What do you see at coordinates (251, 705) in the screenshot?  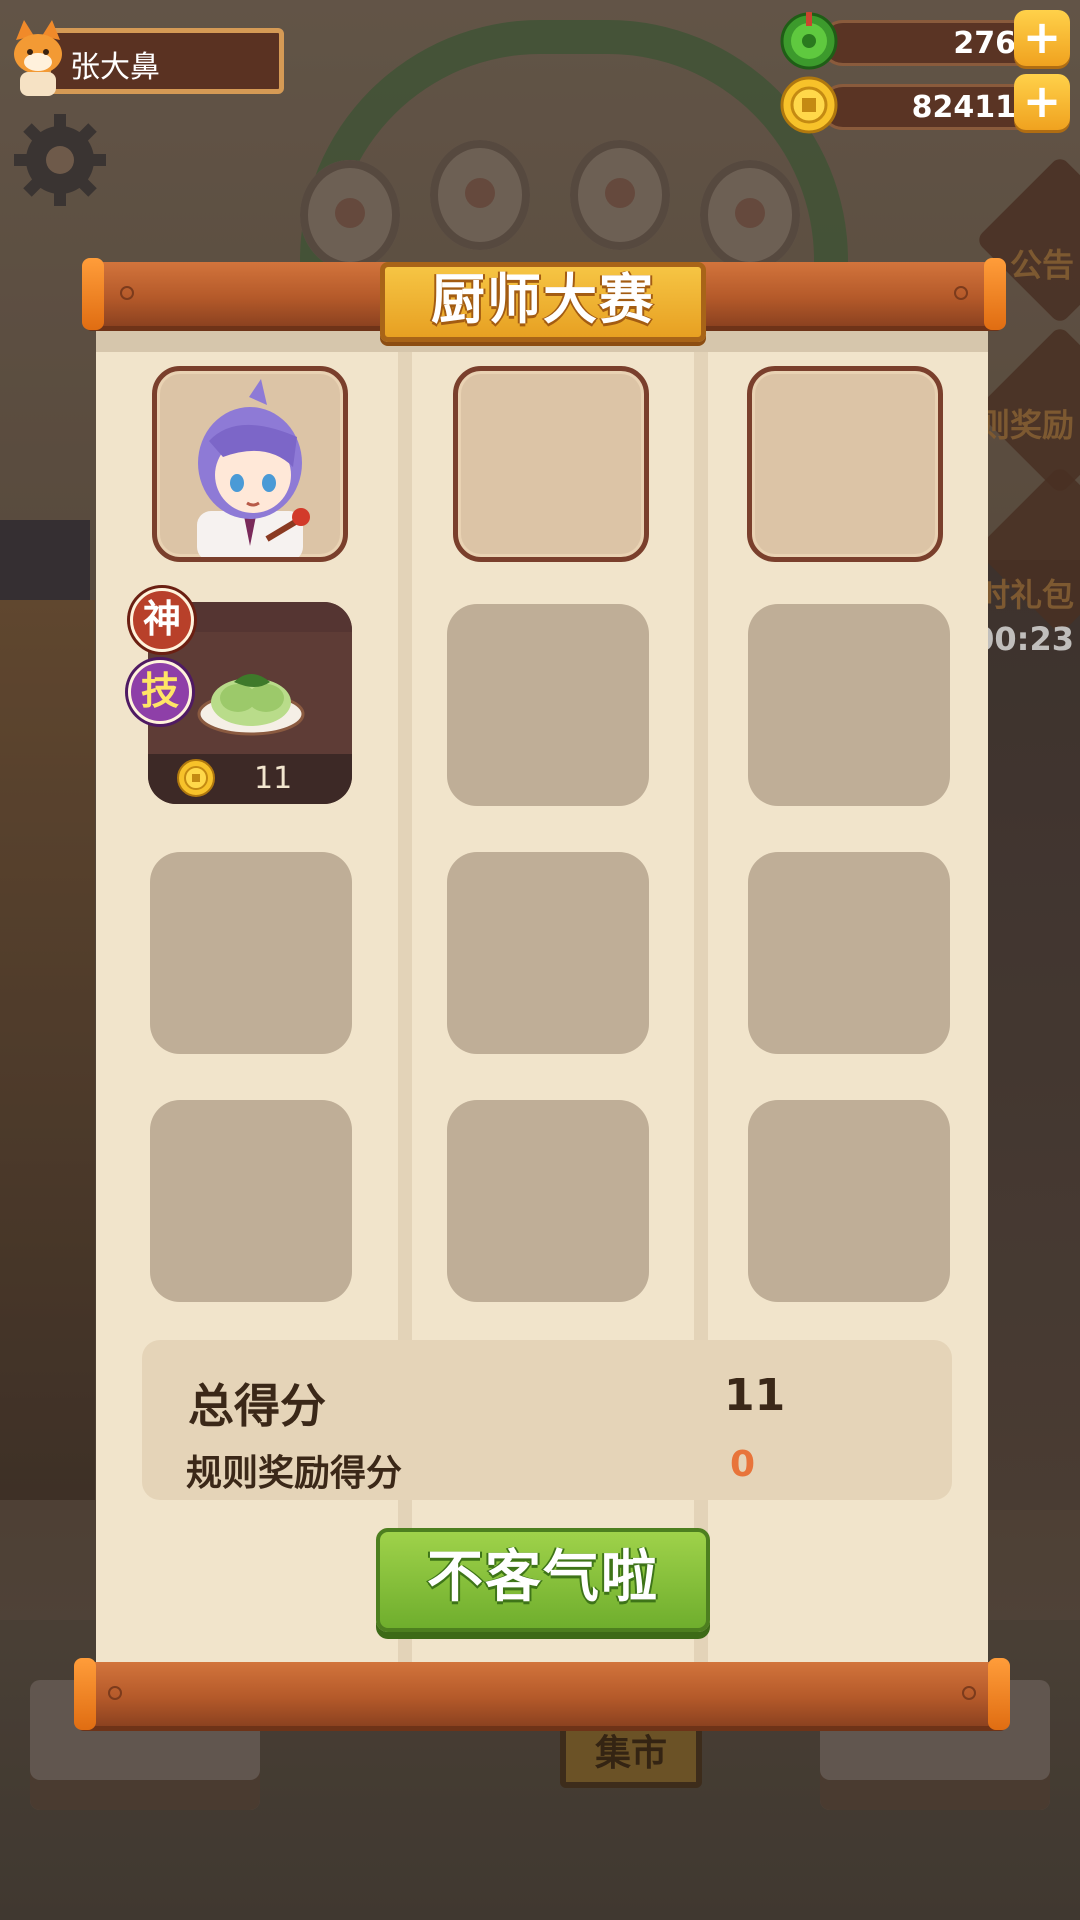 I see `cabbage-dish-icon` at bounding box center [251, 705].